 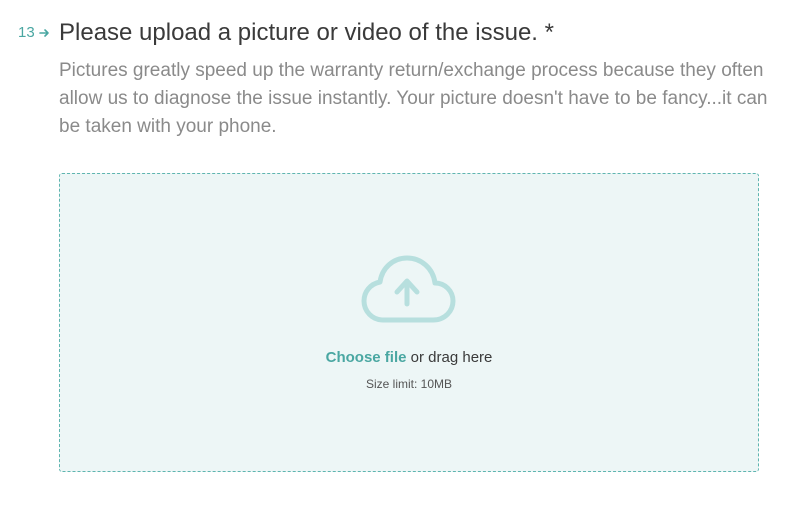 I want to click on question-number: 13, so click(x=34, y=33).